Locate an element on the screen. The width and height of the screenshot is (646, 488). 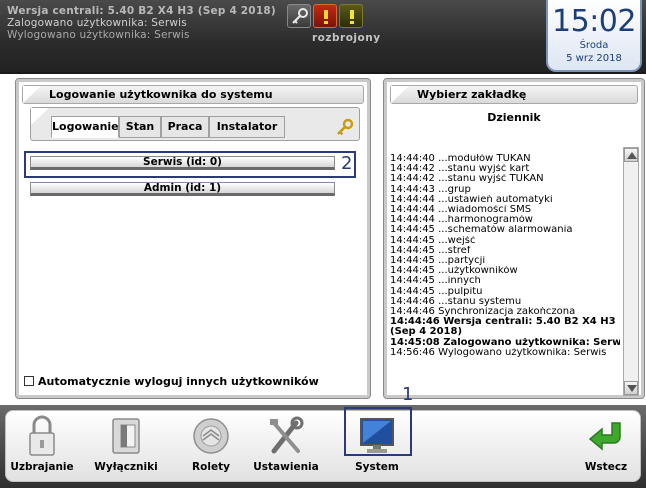
log-entry-text: Synchronizacja zakończona is located at coordinates (507, 312).